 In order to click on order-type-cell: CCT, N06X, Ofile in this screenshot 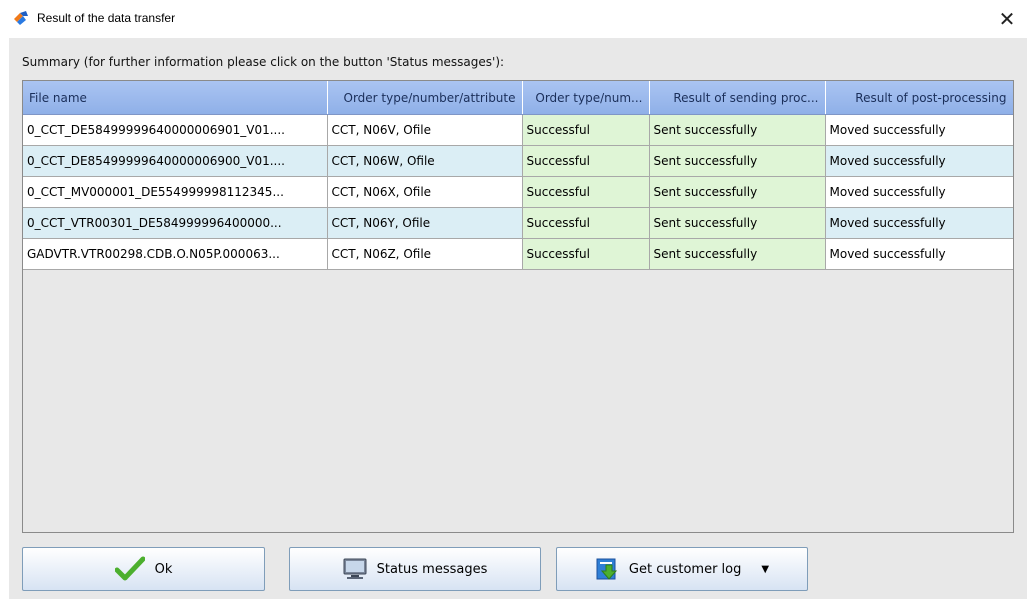, I will do `click(425, 192)`.